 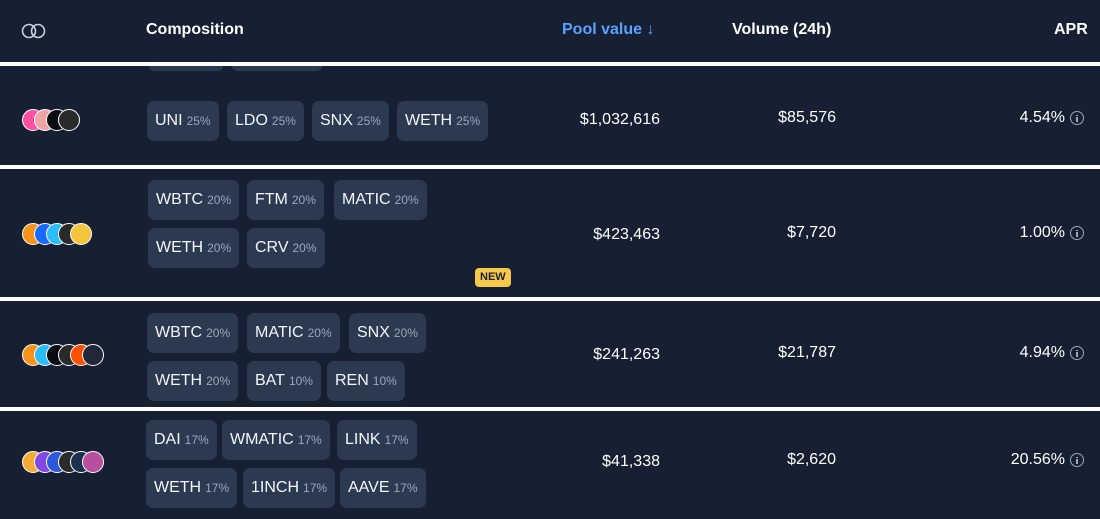 What do you see at coordinates (807, 117) in the screenshot?
I see `volume: $85,576` at bounding box center [807, 117].